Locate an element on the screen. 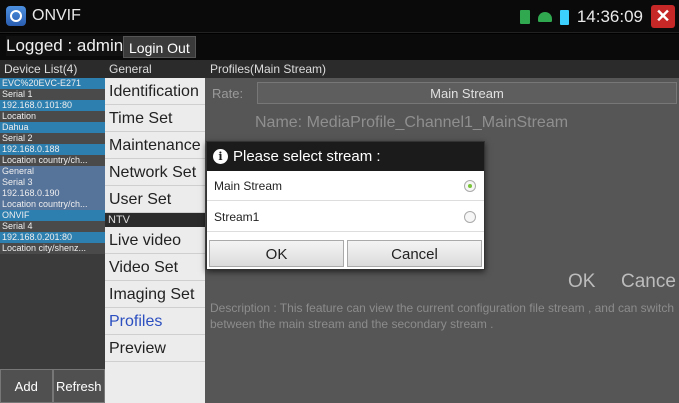 Image resolution: width=679 pixels, height=403 pixels. menu-separator-ntv: NTV is located at coordinates (155, 220).